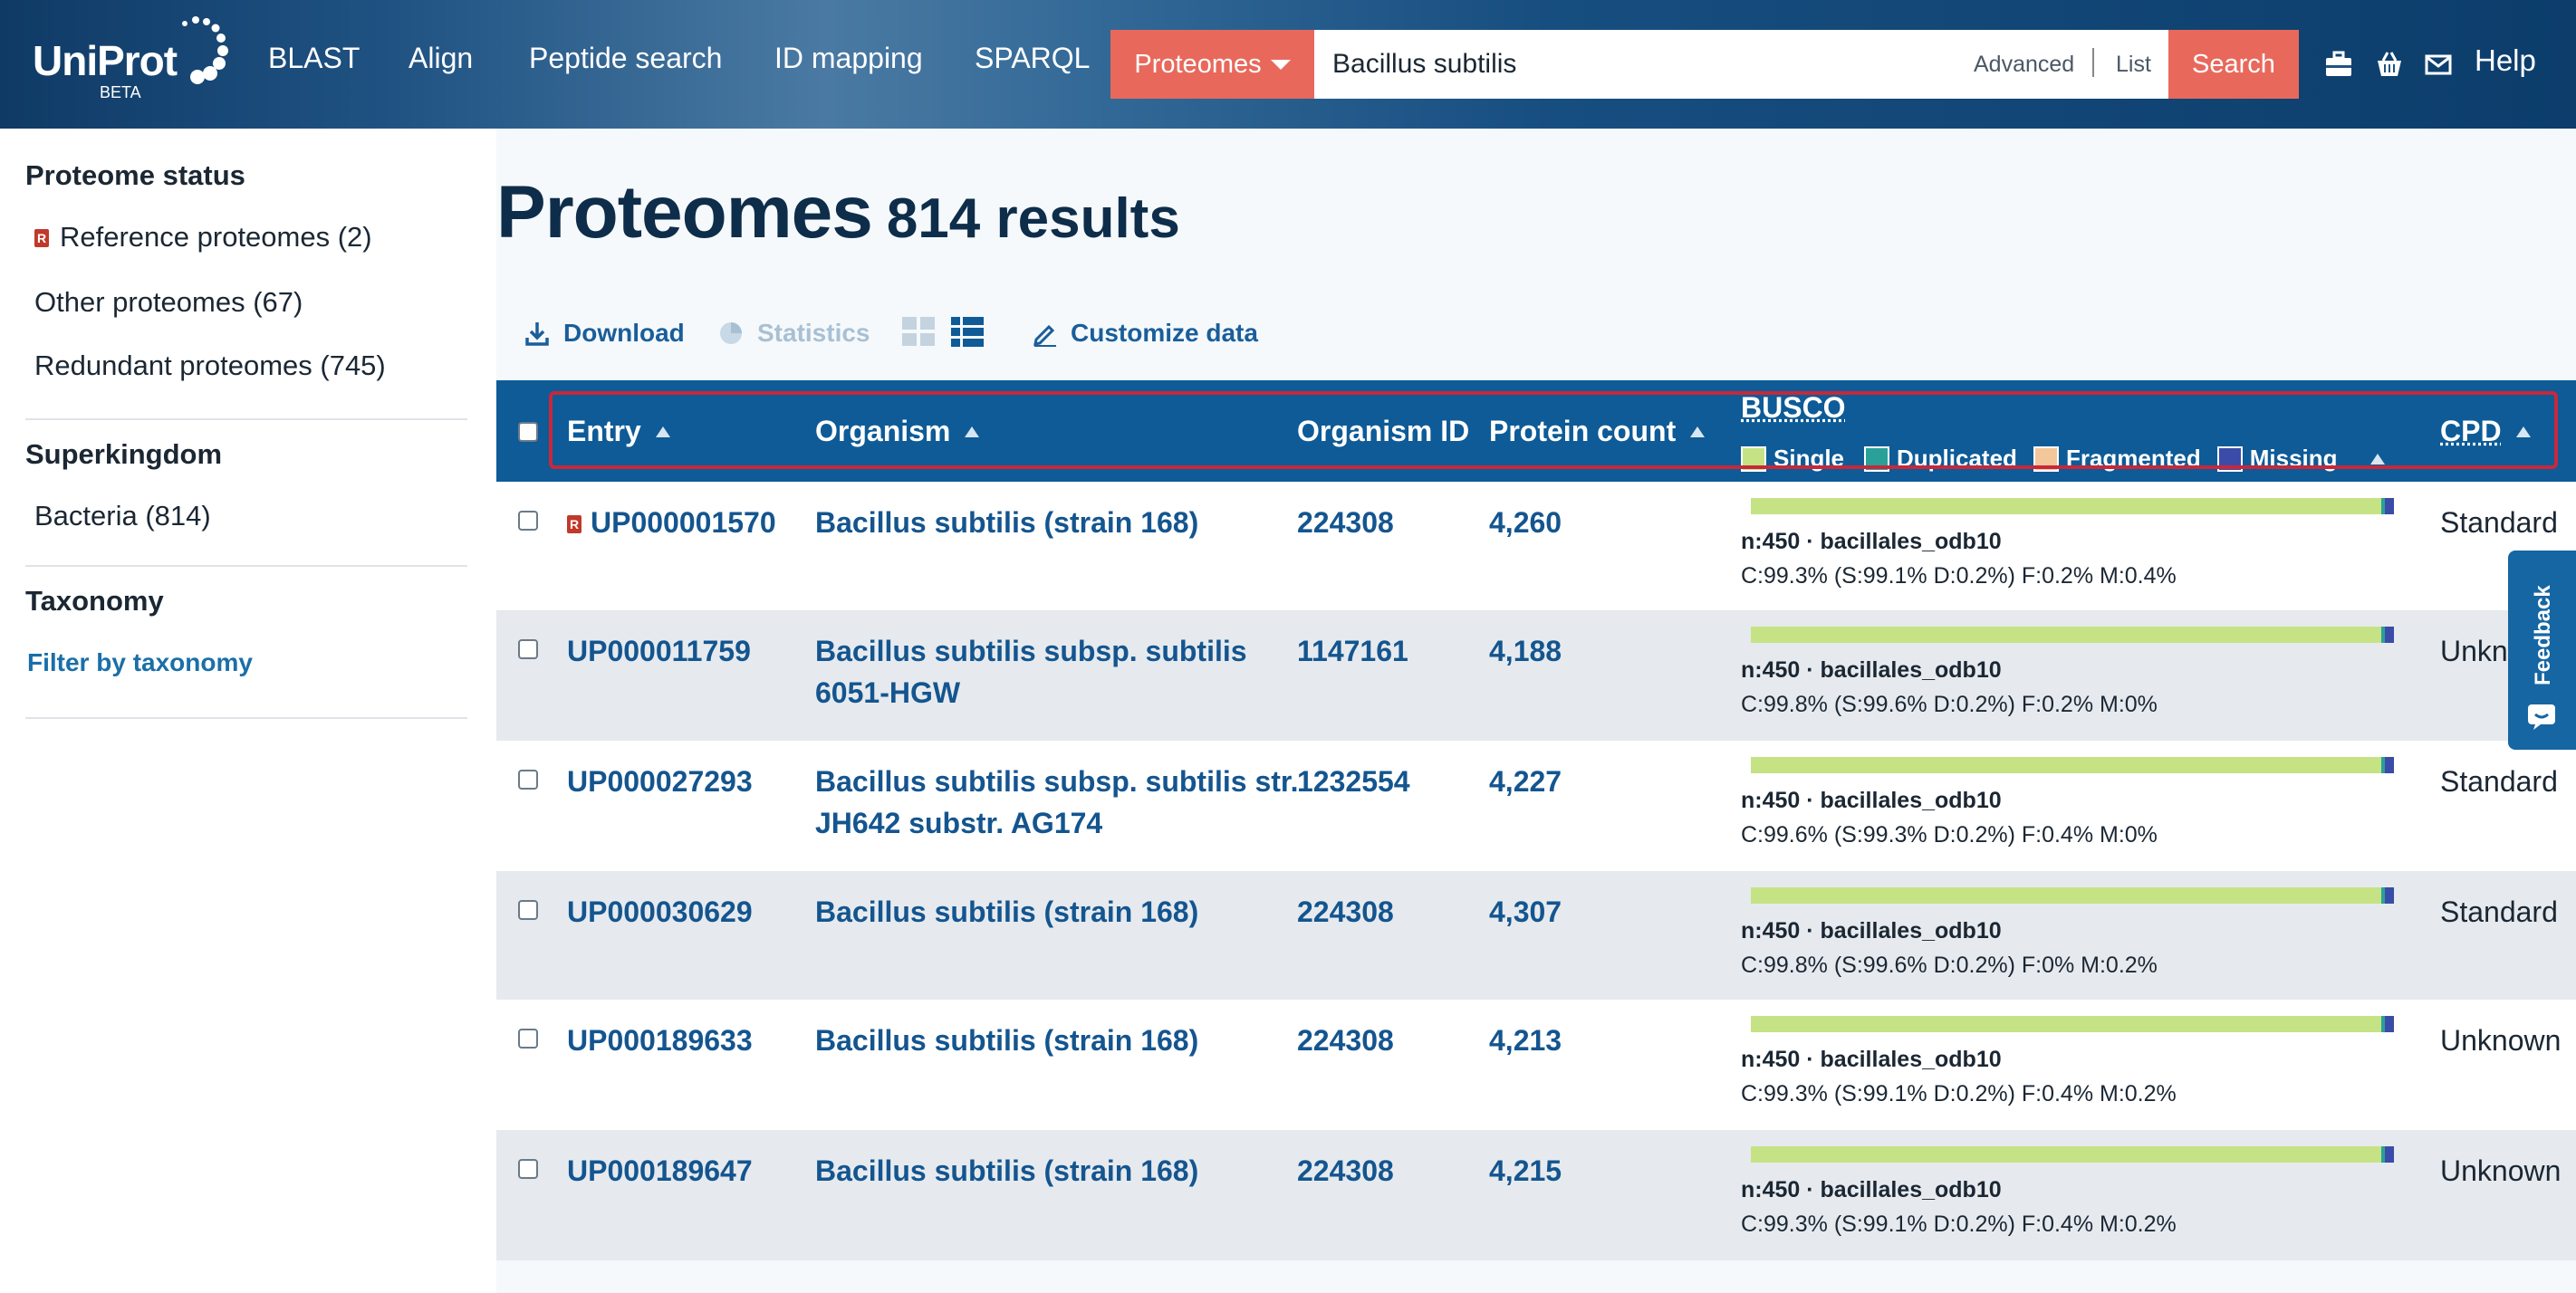 The height and width of the screenshot is (1293, 2576). What do you see at coordinates (625, 58) in the screenshot?
I see `nav-peptide-search: Peptide search` at bounding box center [625, 58].